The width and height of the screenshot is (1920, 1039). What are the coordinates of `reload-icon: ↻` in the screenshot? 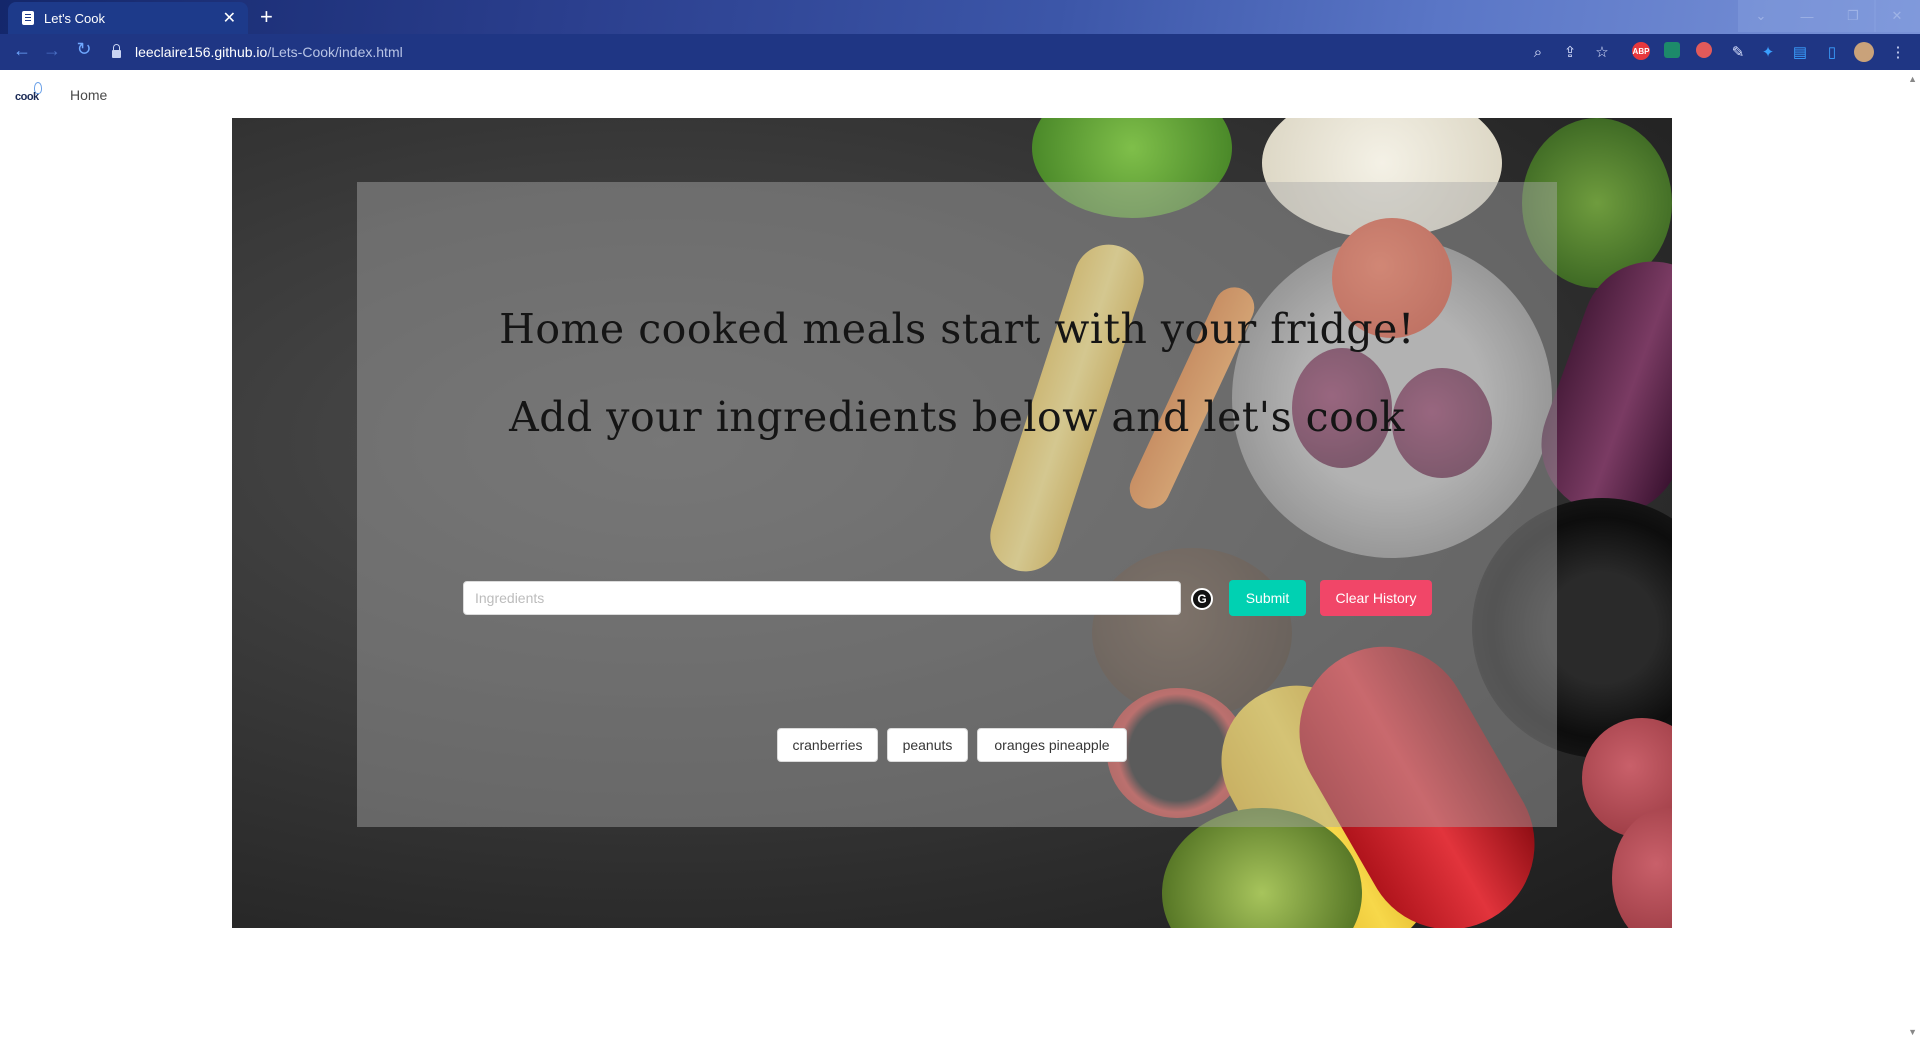 It's located at (84, 49).